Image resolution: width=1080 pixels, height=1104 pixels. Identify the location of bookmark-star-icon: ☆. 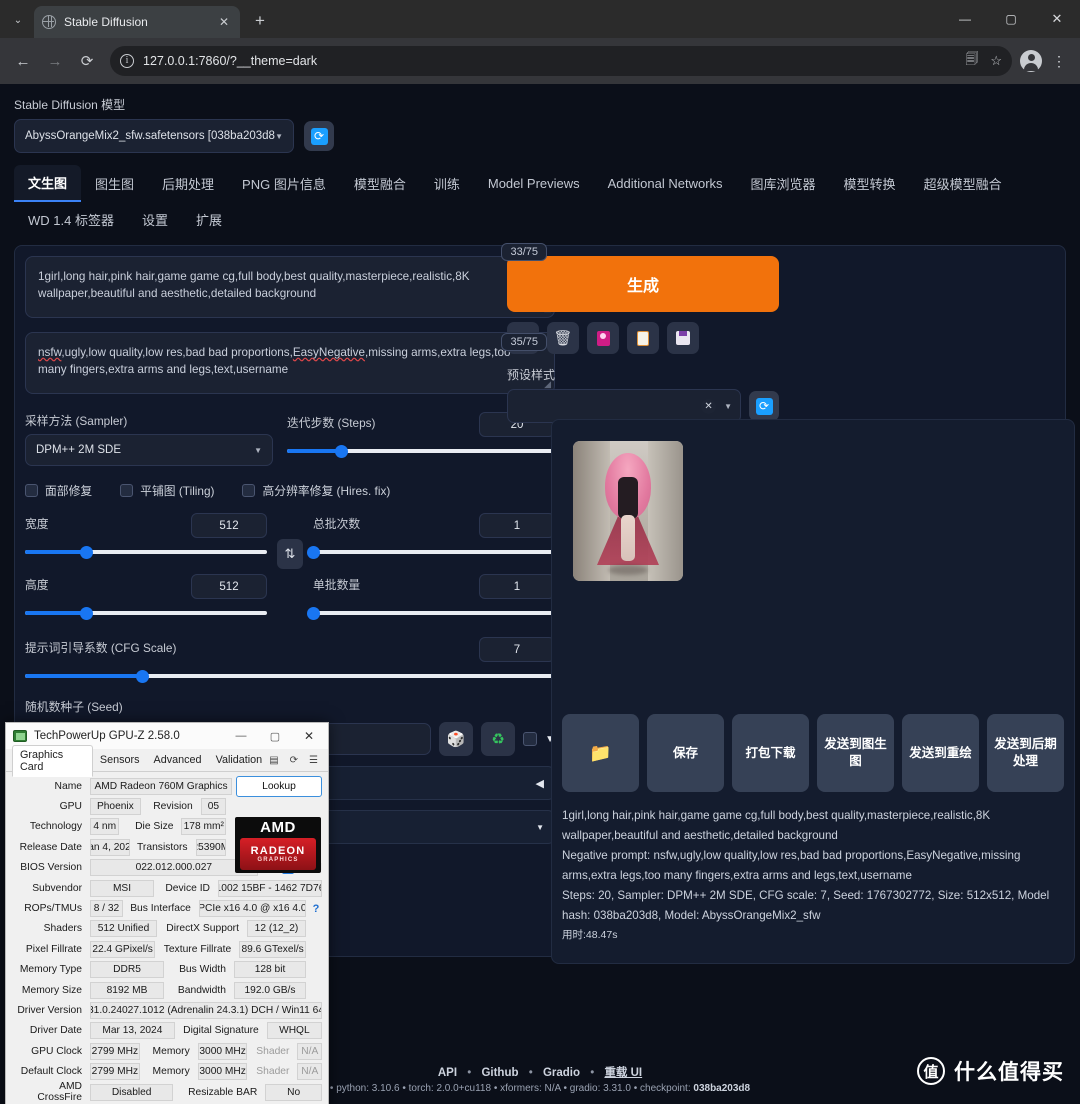
(996, 61).